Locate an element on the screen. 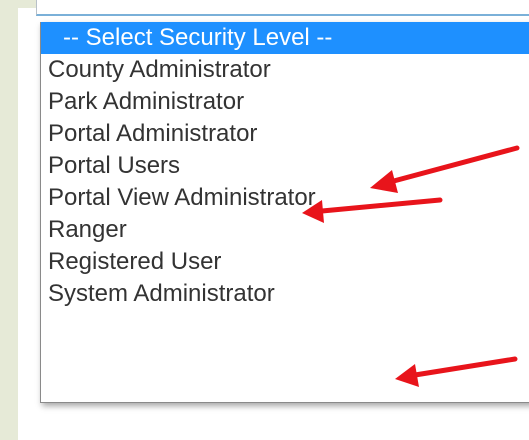 This screenshot has width=529, height=440. option-system-administrator: System Administrator is located at coordinates (285, 294).